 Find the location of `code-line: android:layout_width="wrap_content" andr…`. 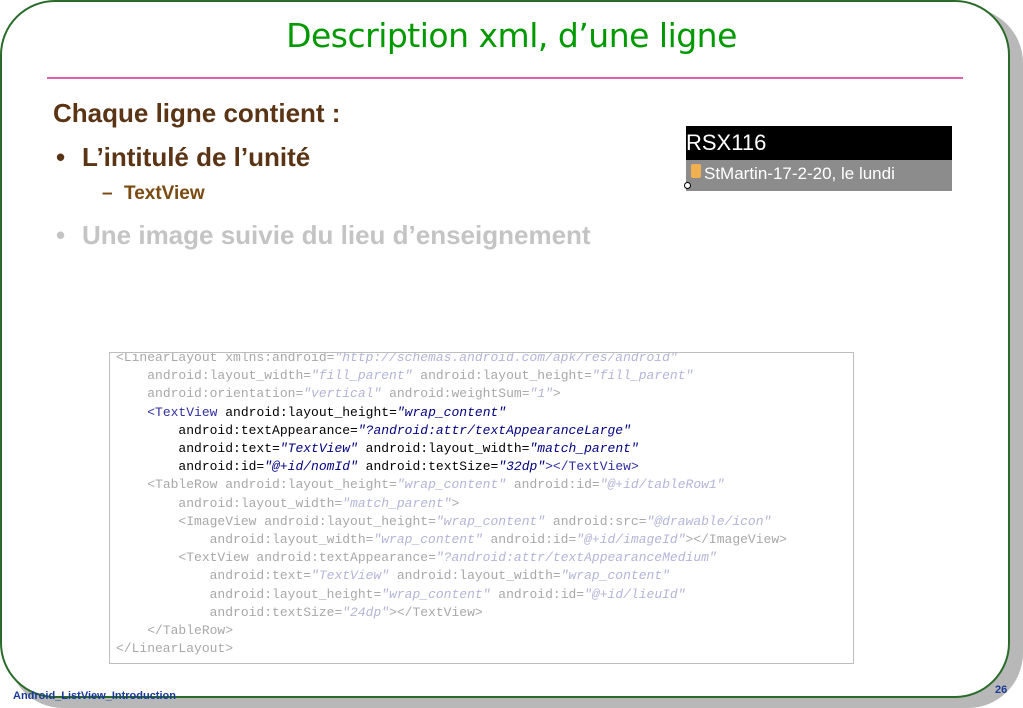

code-line: android:layout_width="wrap_content" andr… is located at coordinates (451, 540).